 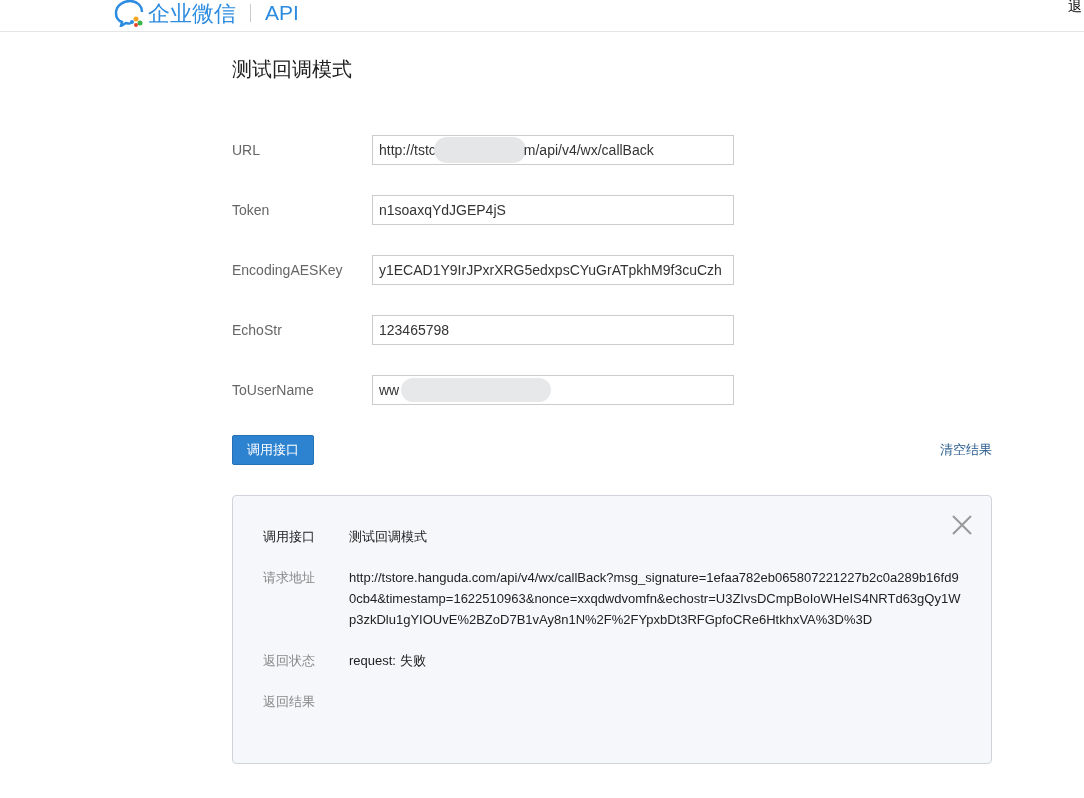 I want to click on field-label: ToUserName, so click(x=273, y=390).